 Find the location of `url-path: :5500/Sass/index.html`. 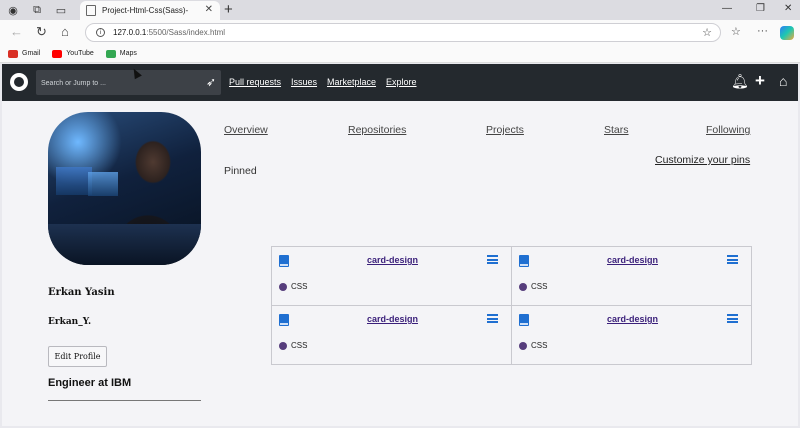

url-path: :5500/Sass/index.html is located at coordinates (186, 32).